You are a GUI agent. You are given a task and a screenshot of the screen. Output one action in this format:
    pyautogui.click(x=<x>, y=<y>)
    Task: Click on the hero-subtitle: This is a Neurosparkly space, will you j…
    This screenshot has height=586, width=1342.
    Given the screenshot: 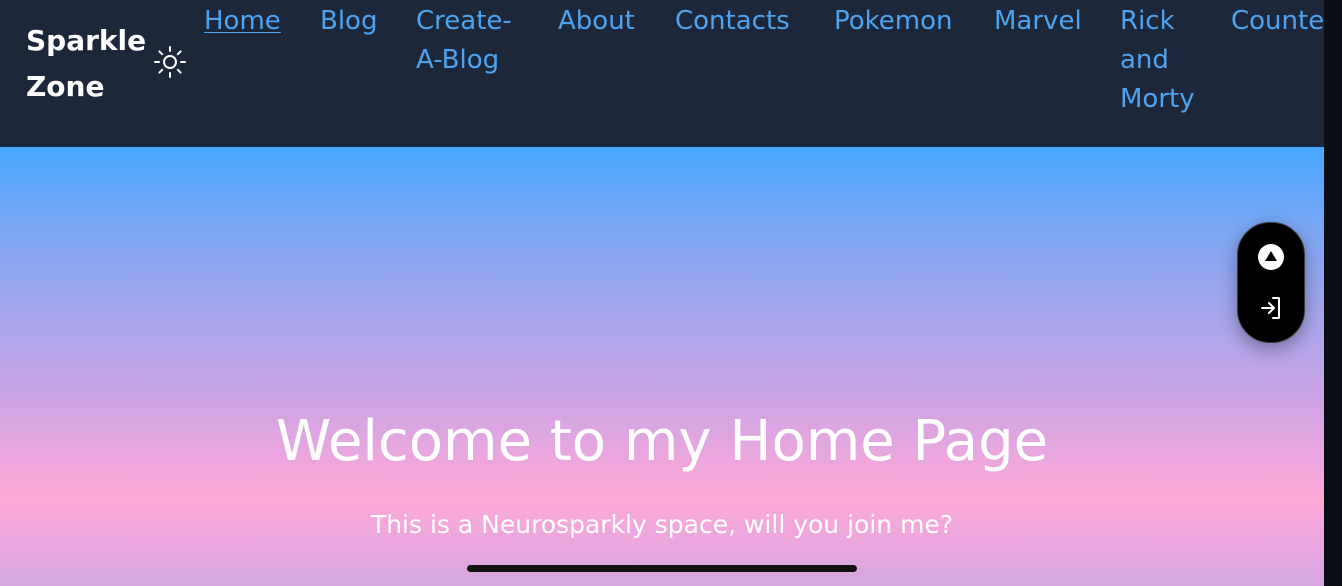 What is the action you would take?
    pyautogui.click(x=662, y=524)
    